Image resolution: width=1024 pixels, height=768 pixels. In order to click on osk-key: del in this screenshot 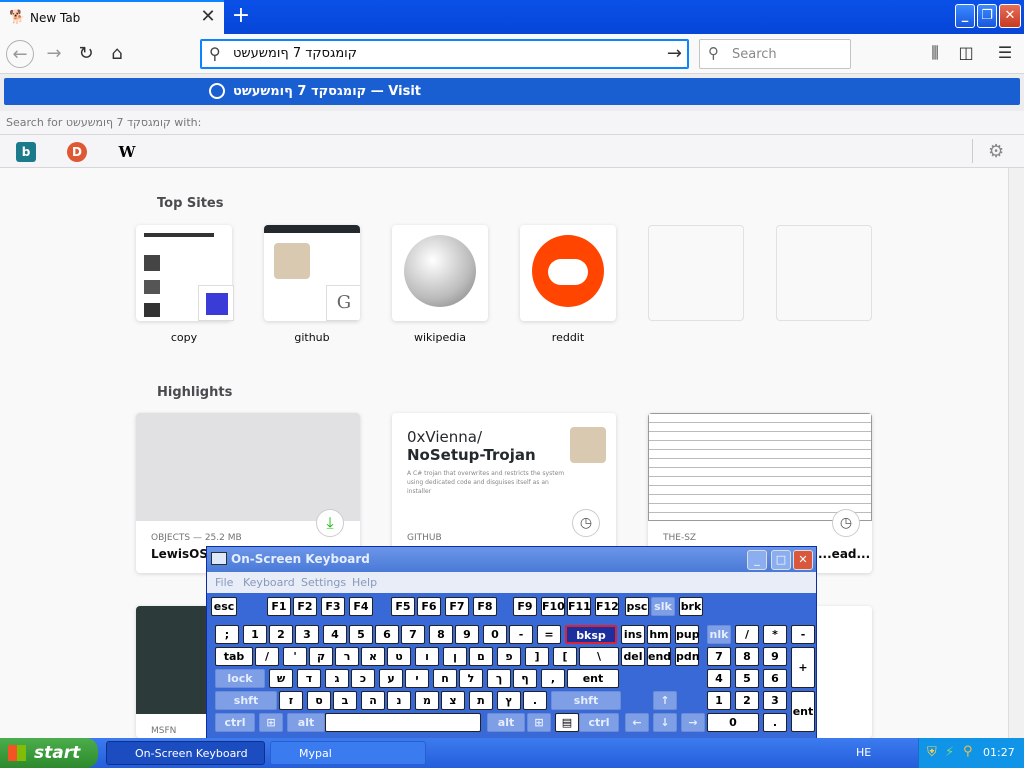, I will do `click(633, 656)`.